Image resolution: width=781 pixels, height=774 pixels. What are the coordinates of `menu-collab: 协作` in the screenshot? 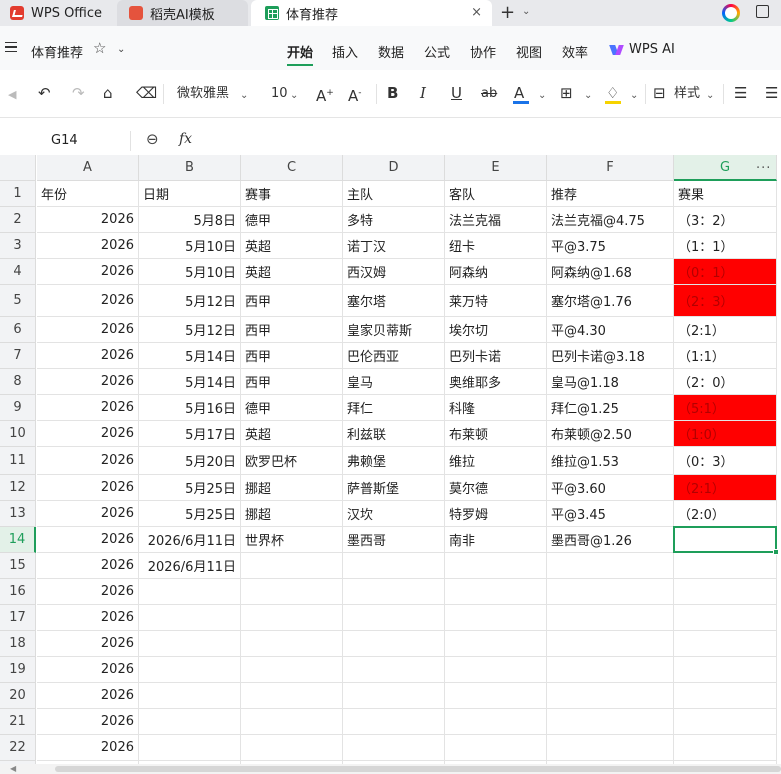 It's located at (483, 51).